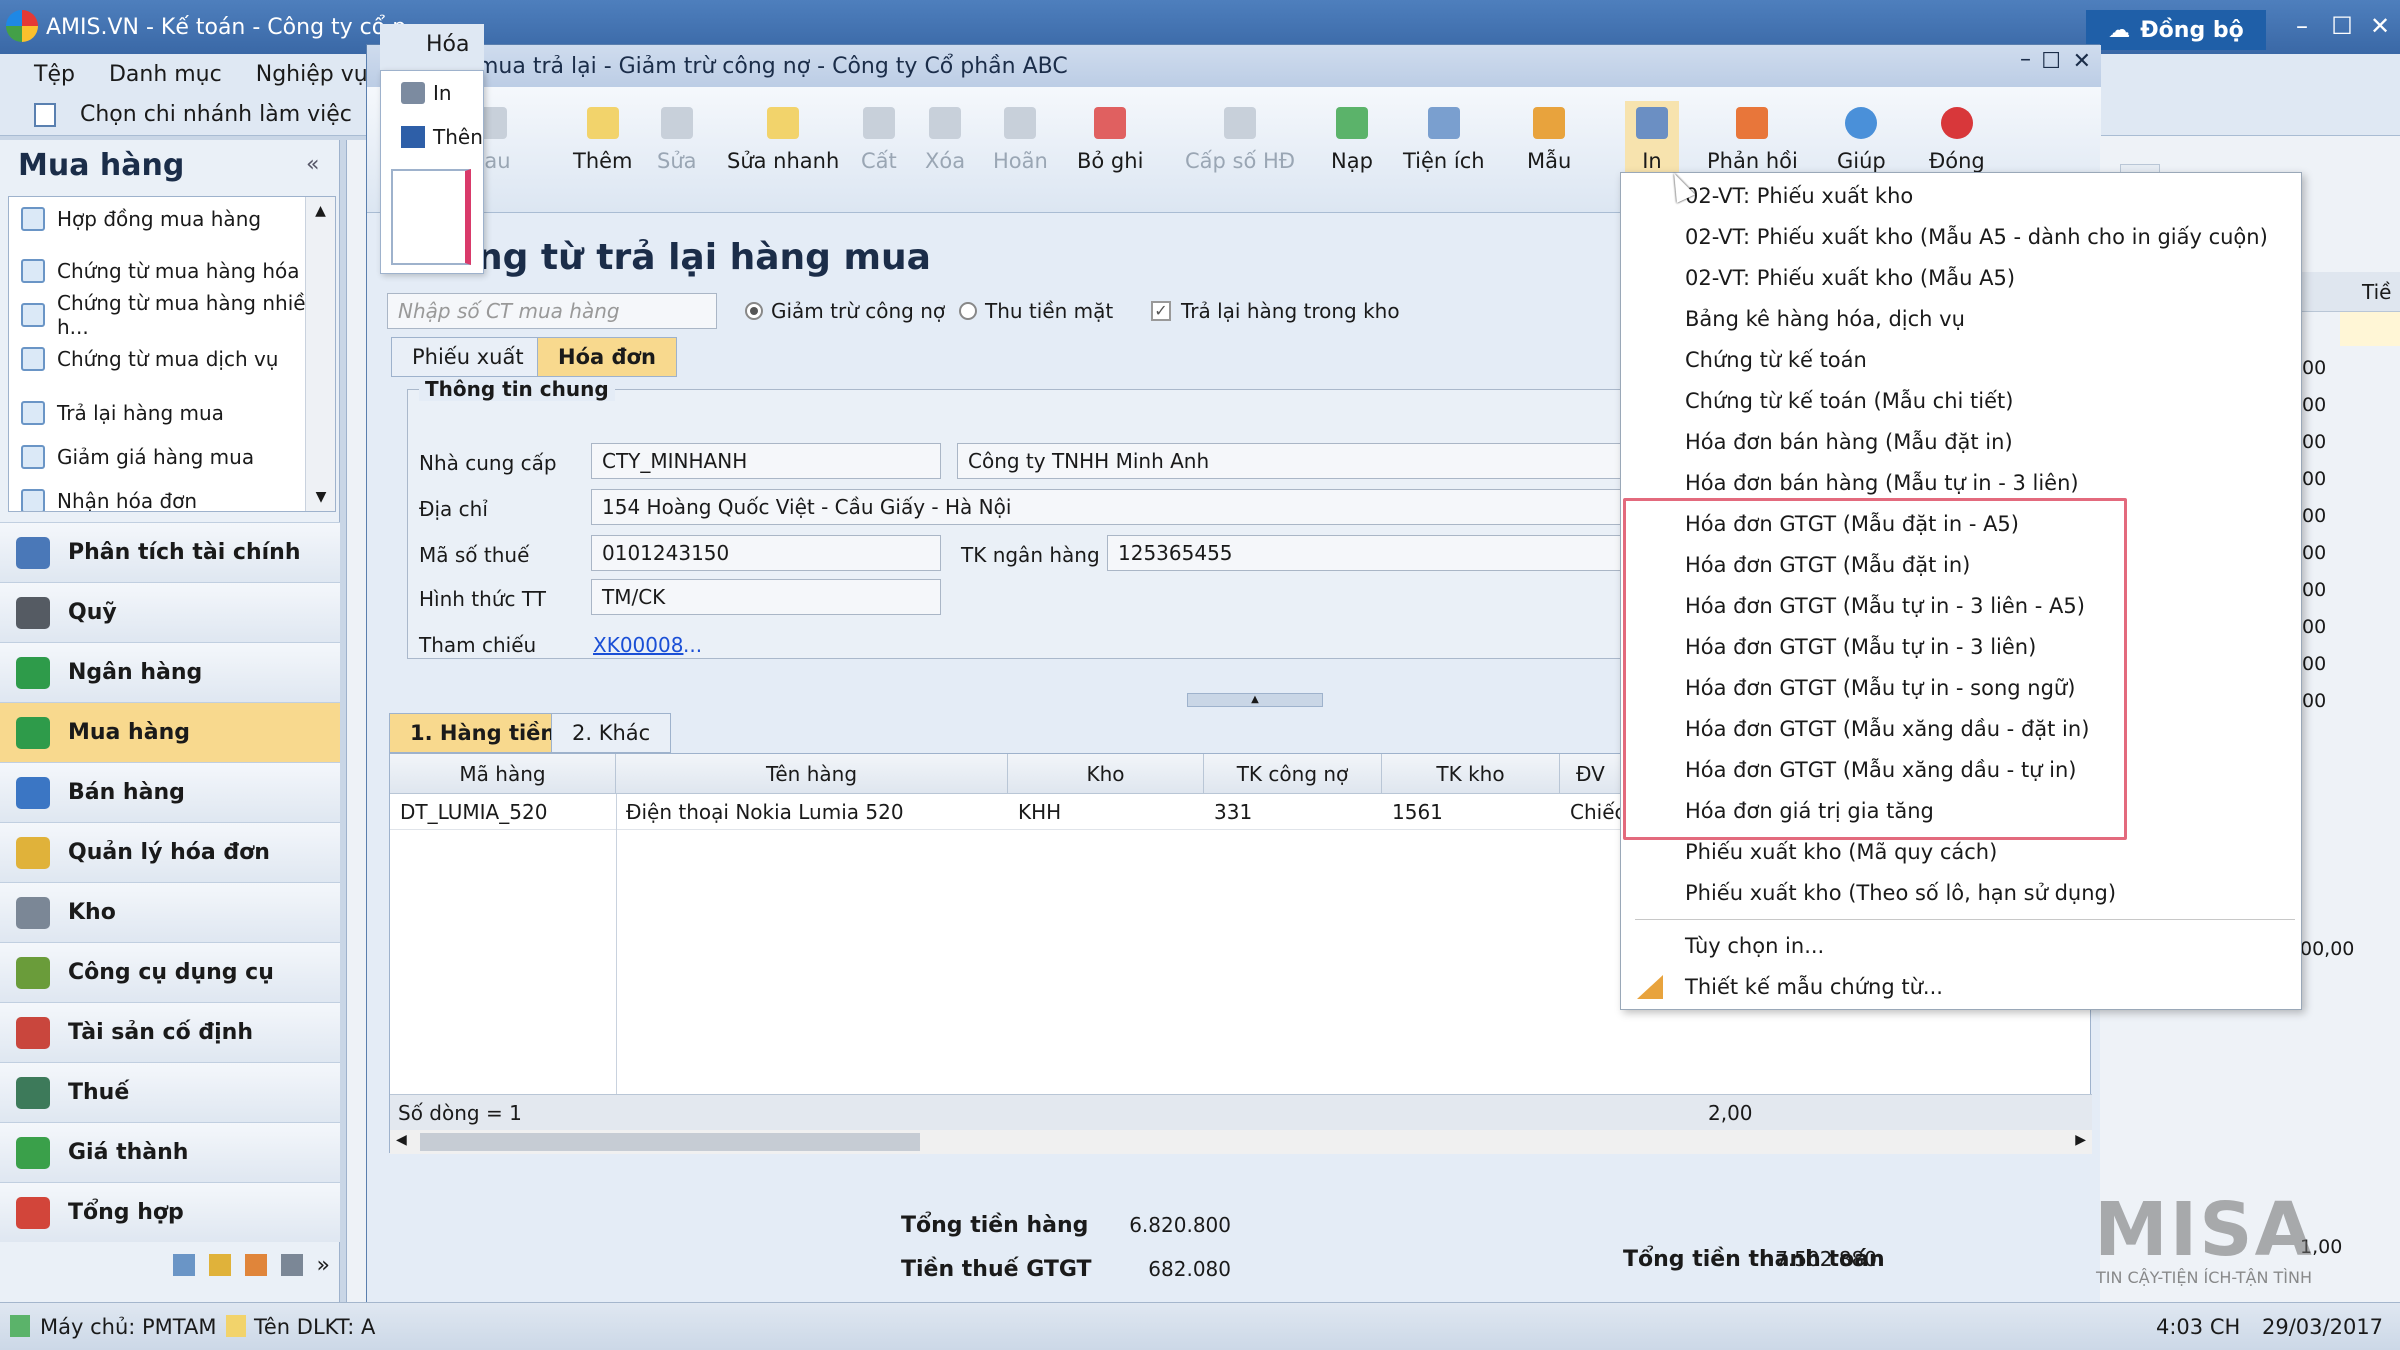  I want to click on menu-item-print-4: Bảng kê hàng hóa, dịch vụ, so click(1825, 318).